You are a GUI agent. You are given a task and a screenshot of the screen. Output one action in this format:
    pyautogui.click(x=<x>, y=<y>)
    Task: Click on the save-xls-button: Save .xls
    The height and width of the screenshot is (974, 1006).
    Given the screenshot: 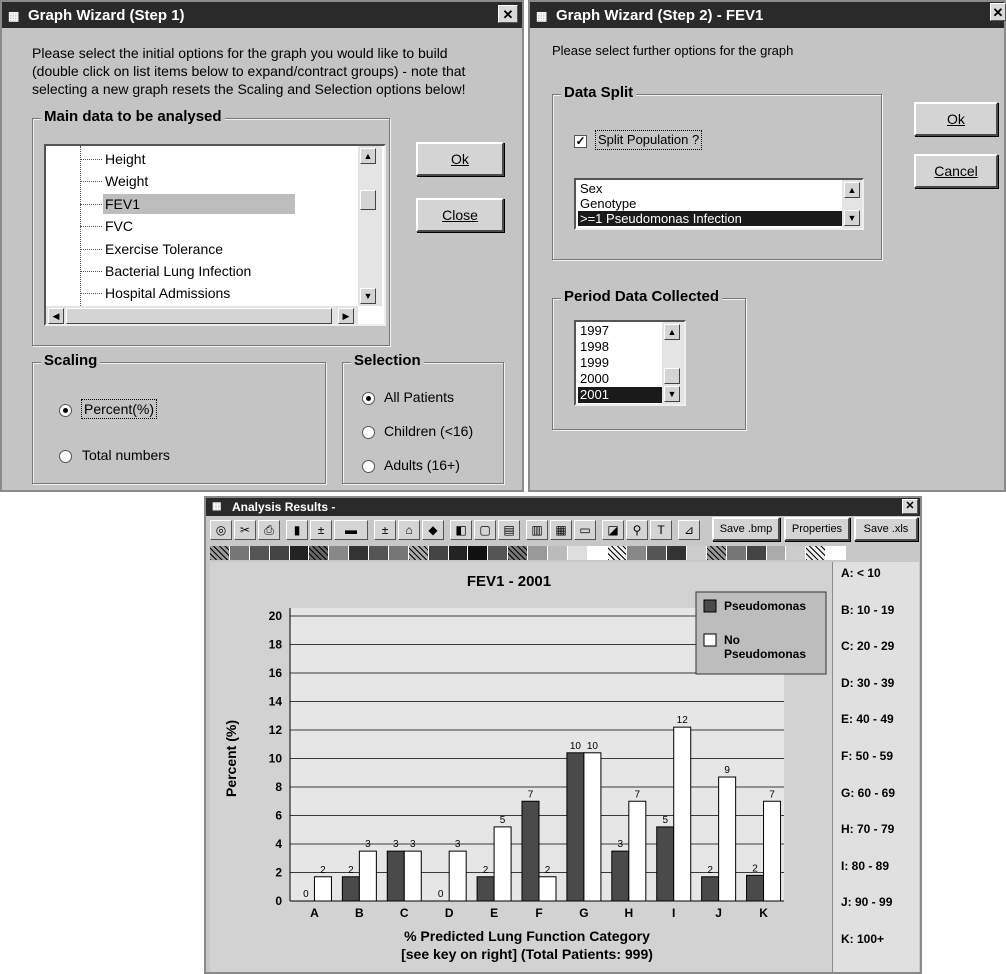 What is the action you would take?
    pyautogui.click(x=886, y=529)
    